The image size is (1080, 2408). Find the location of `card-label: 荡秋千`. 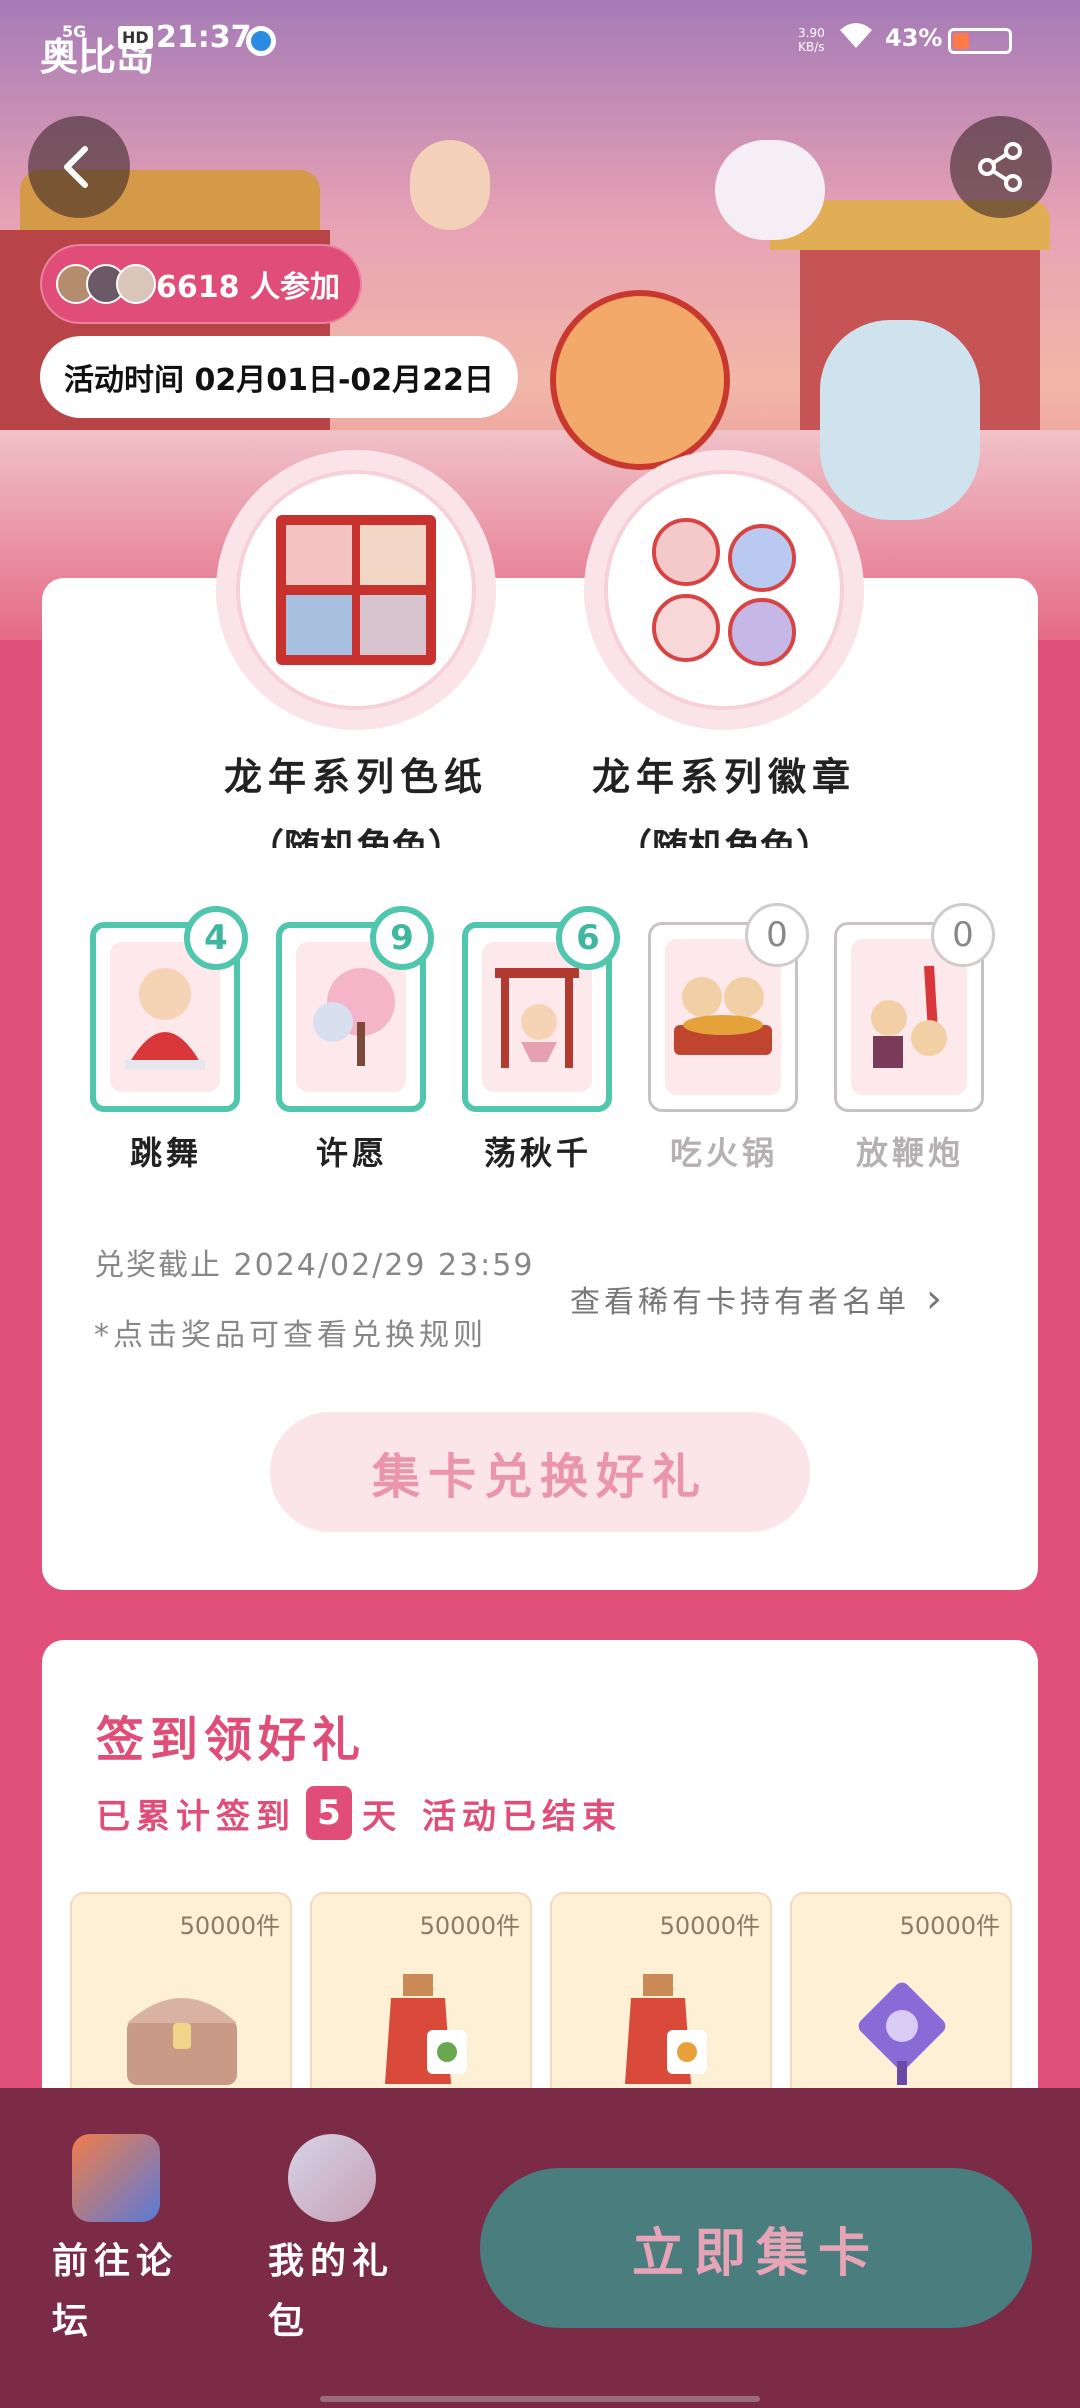

card-label: 荡秋千 is located at coordinates (537, 1153).